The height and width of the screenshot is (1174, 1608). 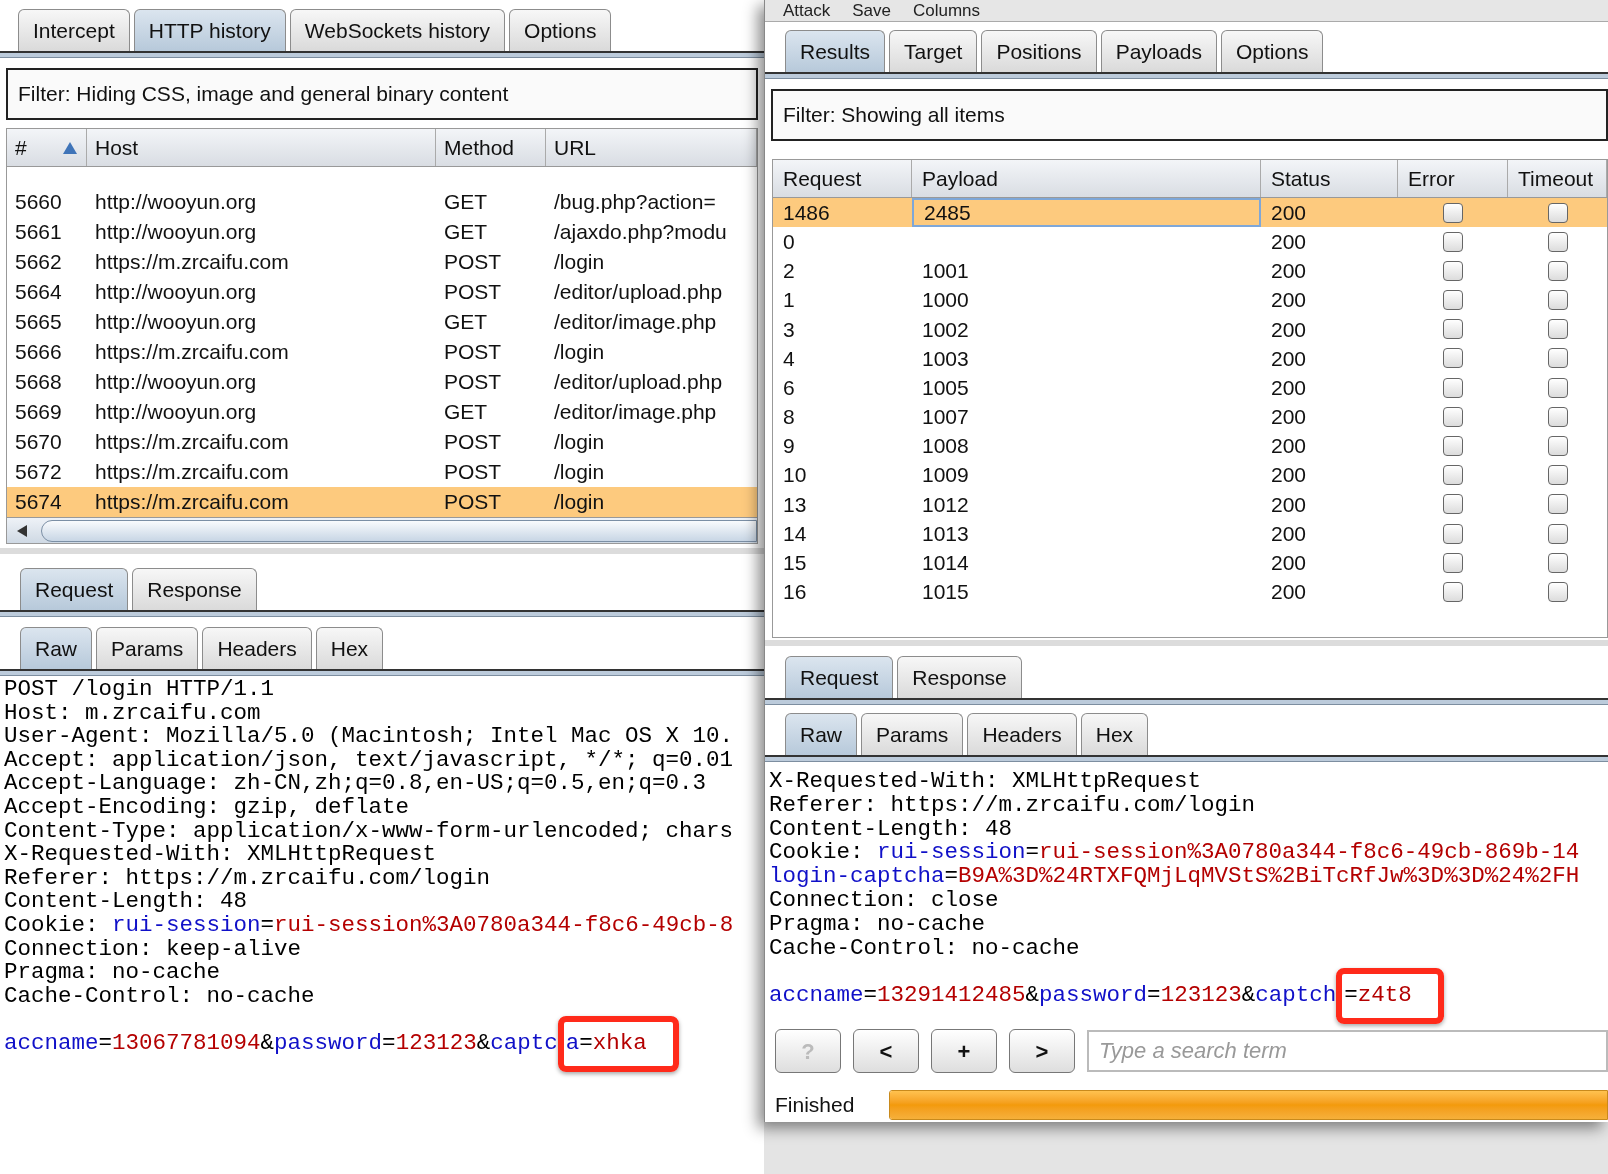 What do you see at coordinates (382, 94) in the screenshot?
I see `filter-bar: Filter: Hiding CSS, image and general binary content` at bounding box center [382, 94].